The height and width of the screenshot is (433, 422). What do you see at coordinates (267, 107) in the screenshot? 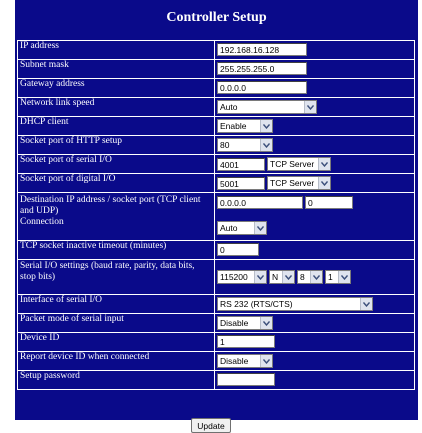
I see `link-speed-select: Auto` at bounding box center [267, 107].